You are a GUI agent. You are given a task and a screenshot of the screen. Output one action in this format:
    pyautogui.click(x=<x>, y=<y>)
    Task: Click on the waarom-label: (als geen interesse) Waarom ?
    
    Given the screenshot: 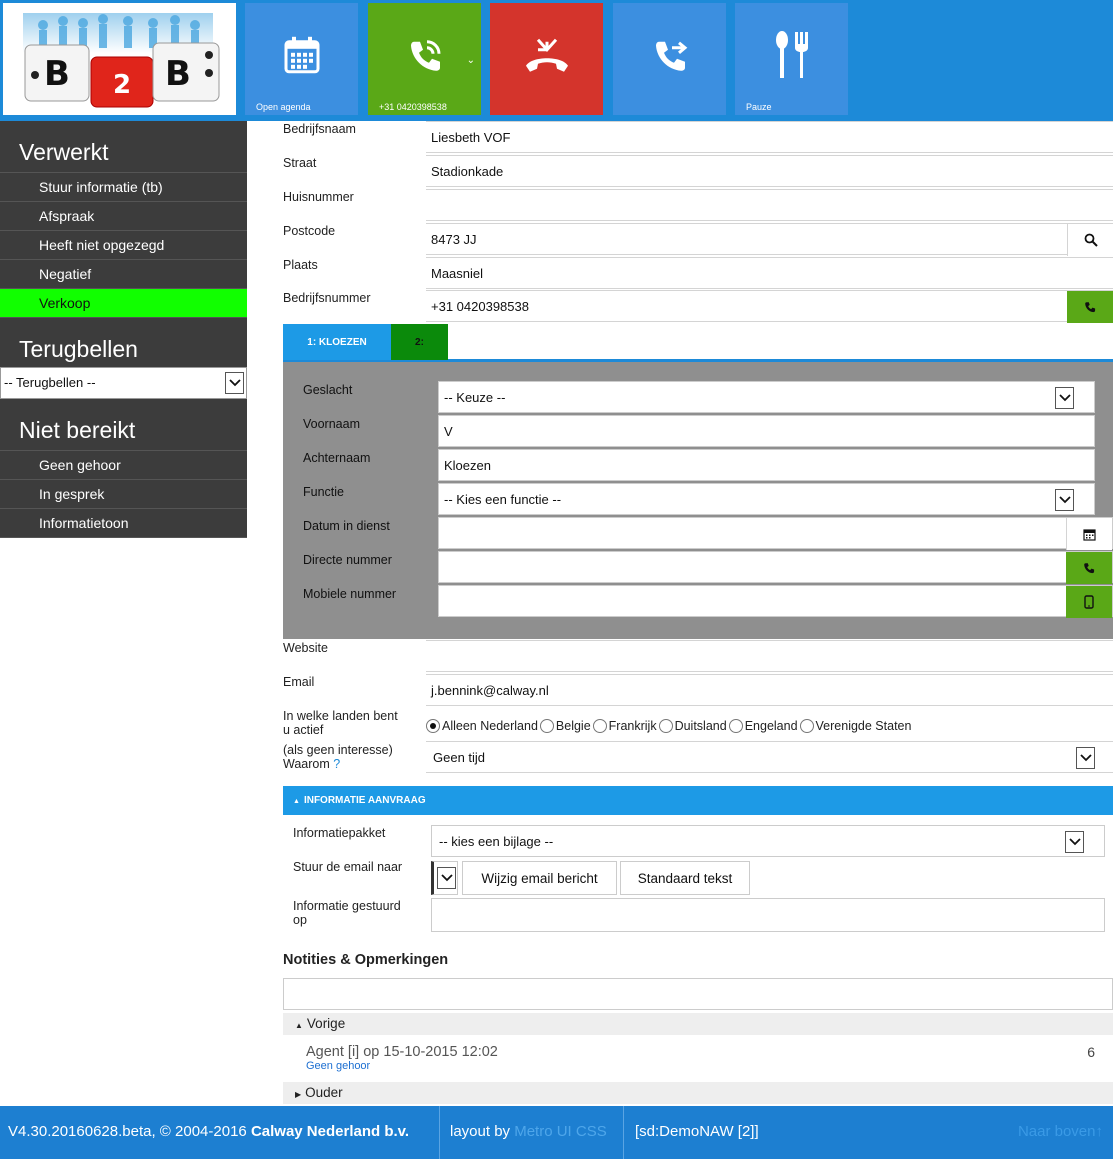 What is the action you would take?
    pyautogui.click(x=338, y=757)
    